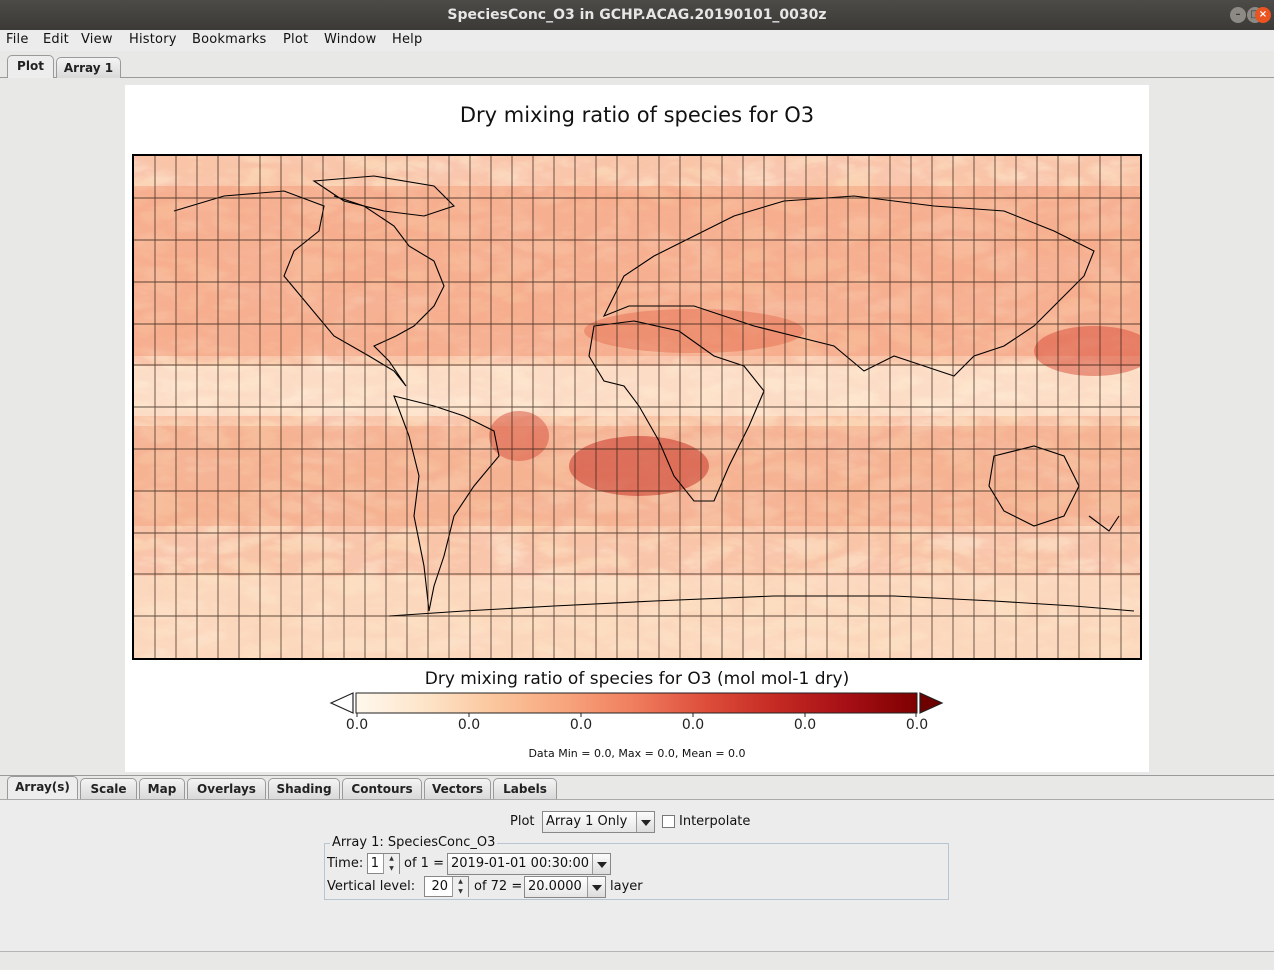 The width and height of the screenshot is (1274, 970). I want to click on tab-labels: Labels, so click(525, 788).